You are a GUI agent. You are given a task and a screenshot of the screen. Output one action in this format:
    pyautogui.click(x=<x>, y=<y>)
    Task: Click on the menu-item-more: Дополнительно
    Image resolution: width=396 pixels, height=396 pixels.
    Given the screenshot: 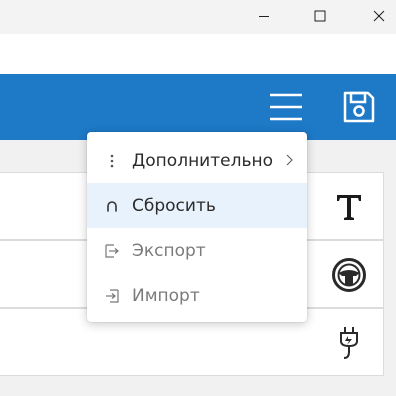 What is the action you would take?
    pyautogui.click(x=197, y=160)
    